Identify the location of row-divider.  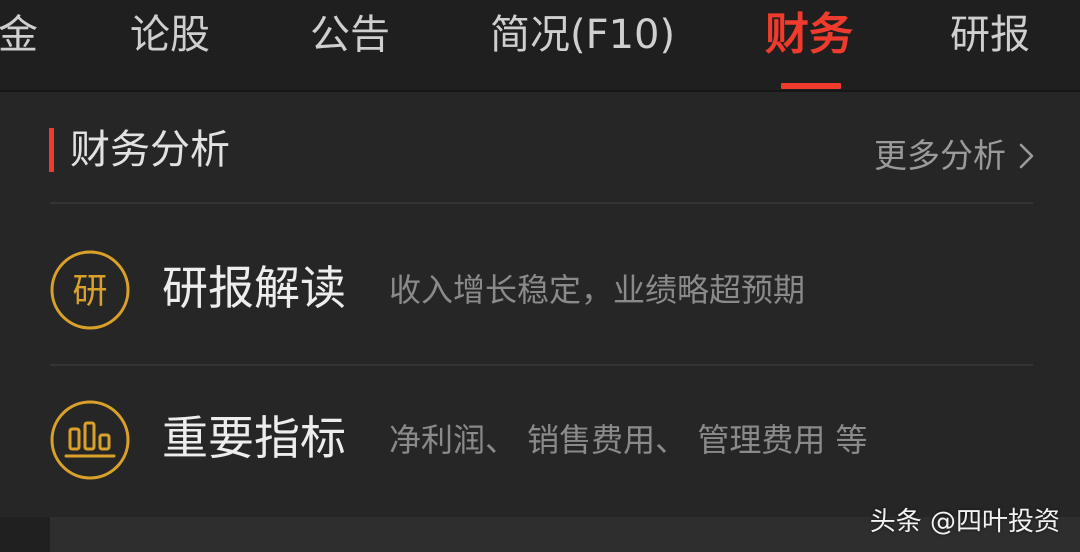
(541, 365).